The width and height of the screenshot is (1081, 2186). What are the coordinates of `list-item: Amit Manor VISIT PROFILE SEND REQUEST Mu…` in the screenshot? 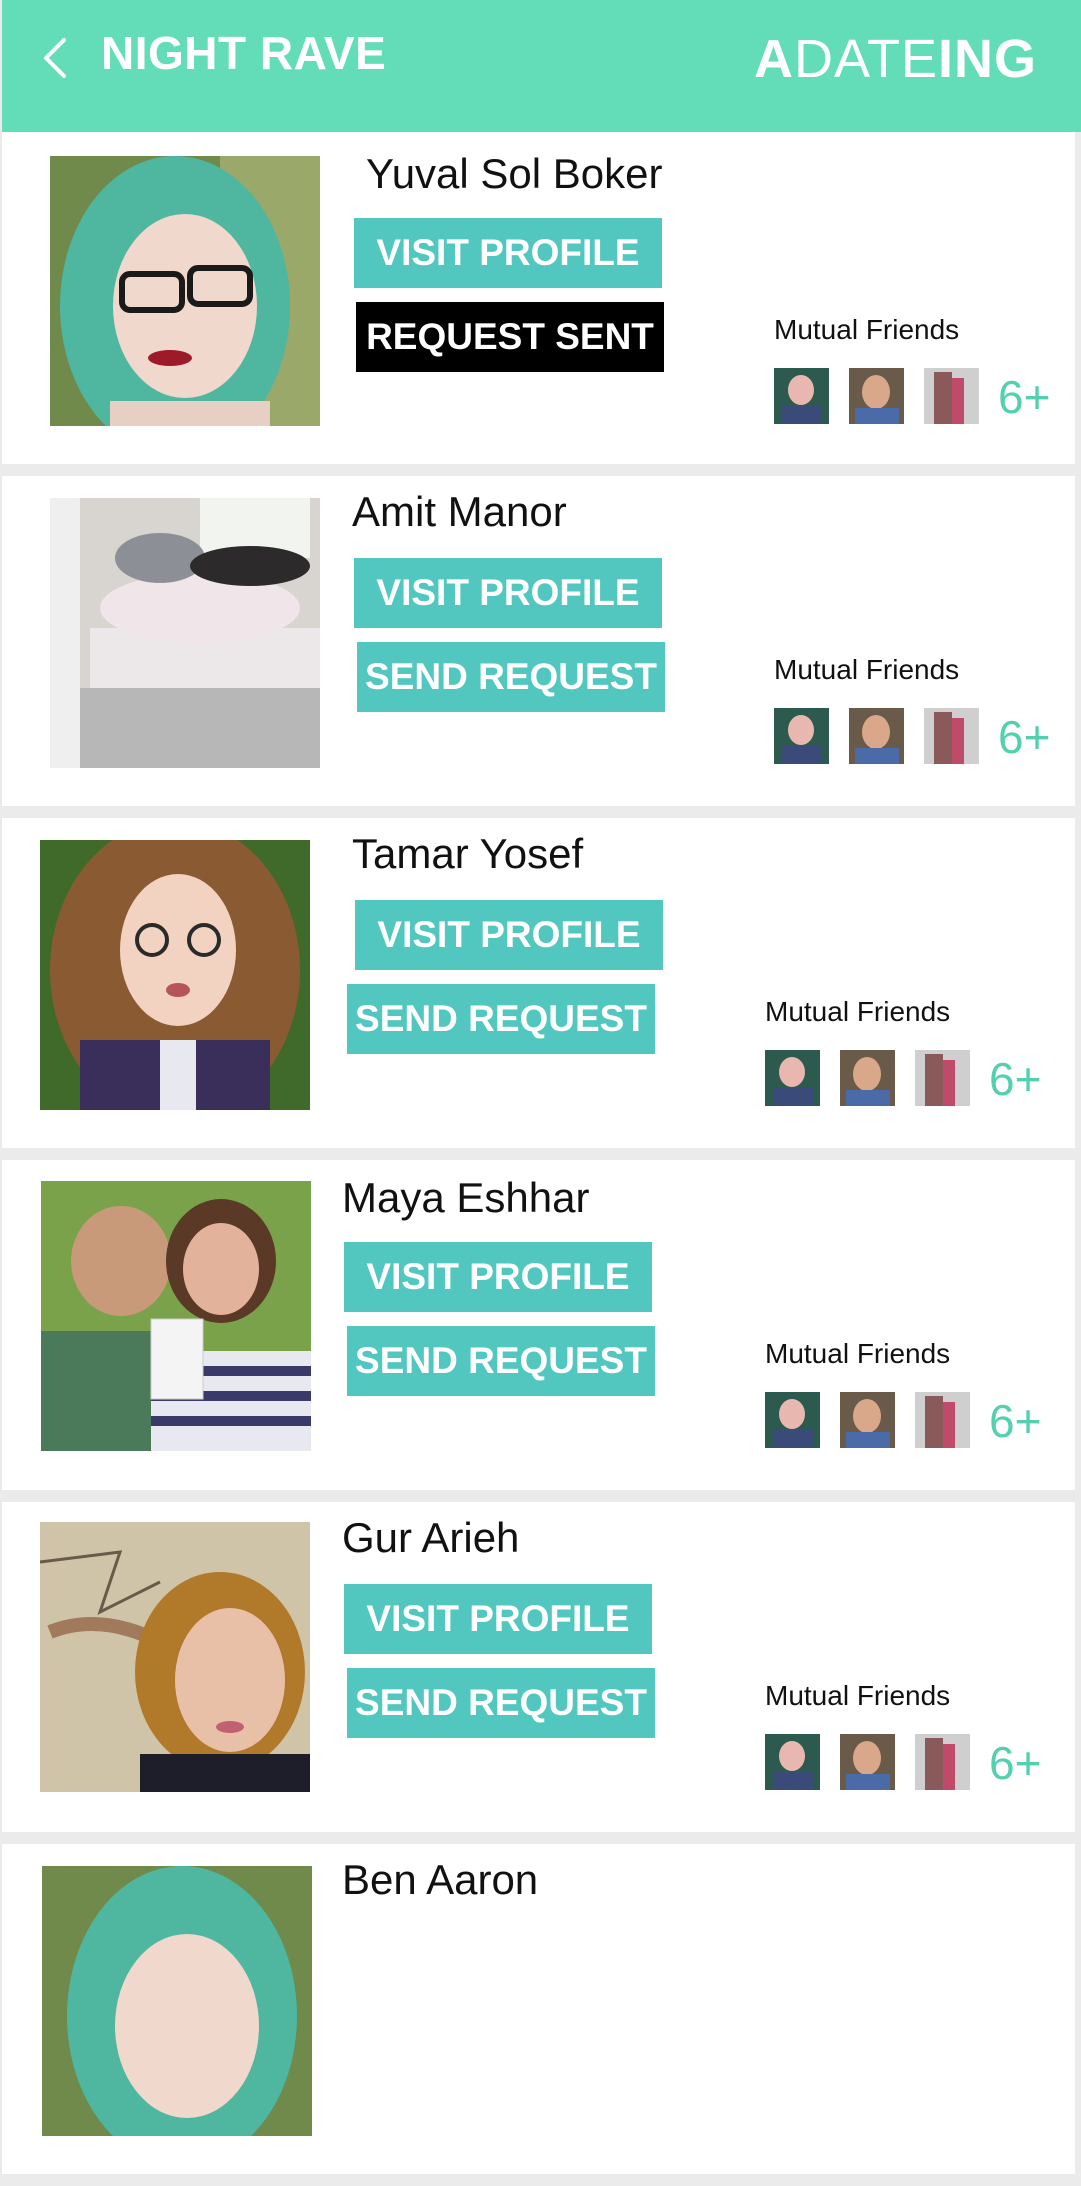 It's located at (538, 641).